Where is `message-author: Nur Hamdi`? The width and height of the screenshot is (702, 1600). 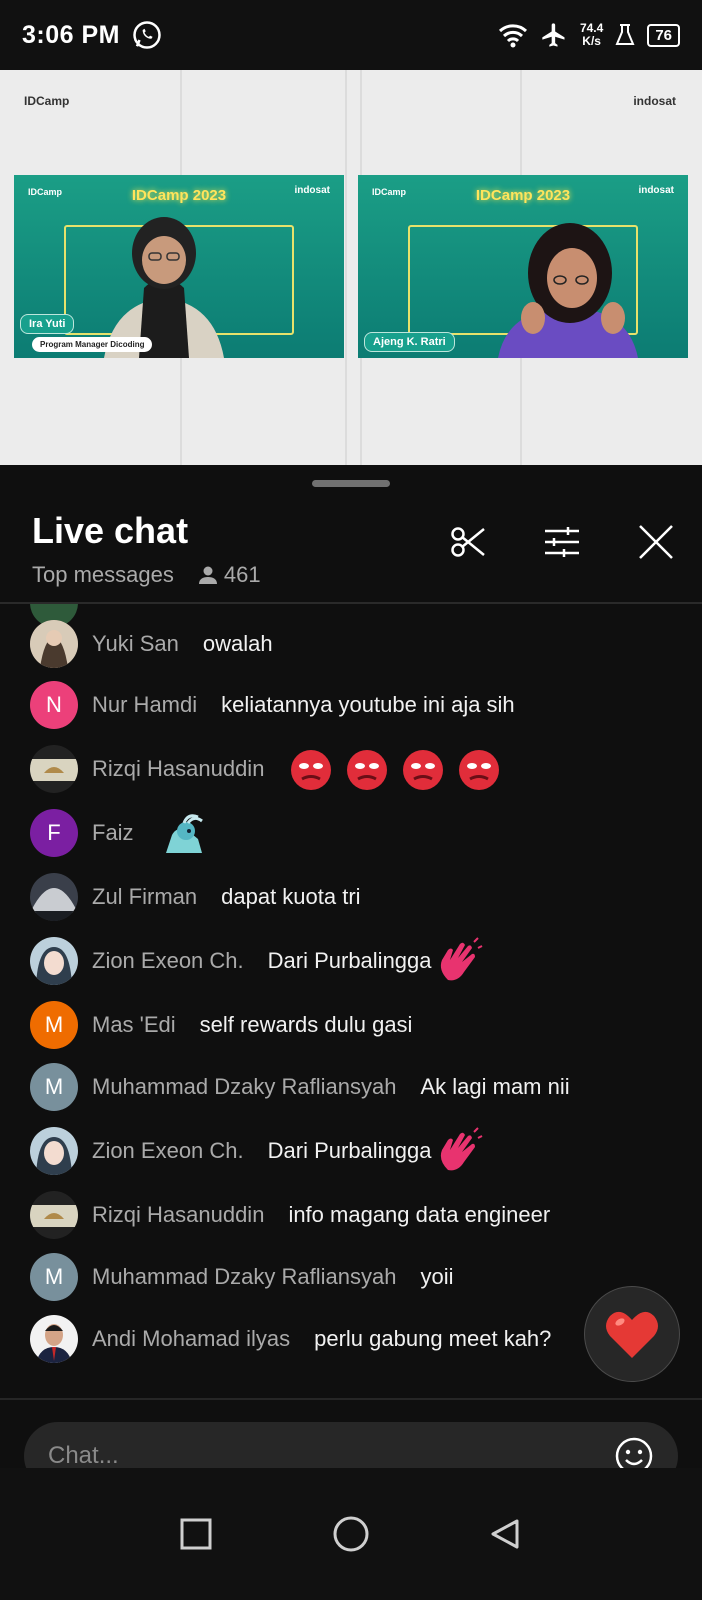 message-author: Nur Hamdi is located at coordinates (144, 705).